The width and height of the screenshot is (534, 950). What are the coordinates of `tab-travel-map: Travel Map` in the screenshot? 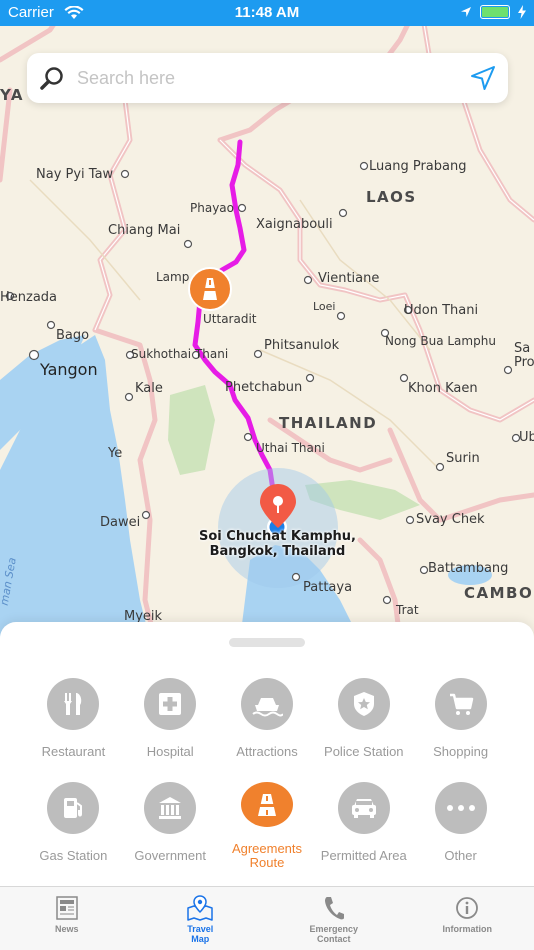 It's located at (201, 918).